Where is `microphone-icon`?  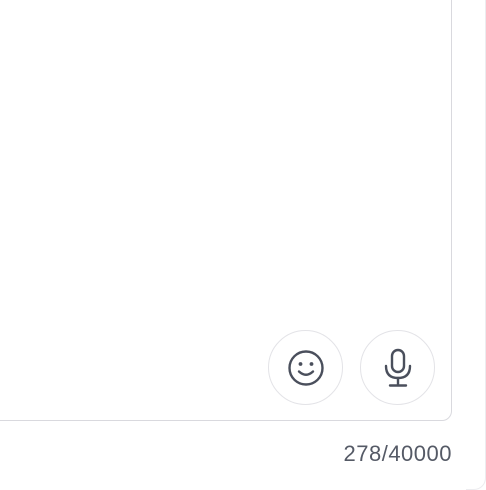
microphone-icon is located at coordinates (398, 368).